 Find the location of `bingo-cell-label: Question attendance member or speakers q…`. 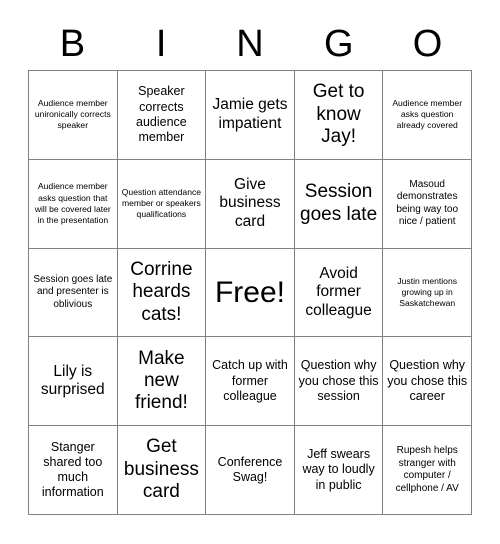

bingo-cell-label: Question attendance member or speakers q… is located at coordinates (161, 203).